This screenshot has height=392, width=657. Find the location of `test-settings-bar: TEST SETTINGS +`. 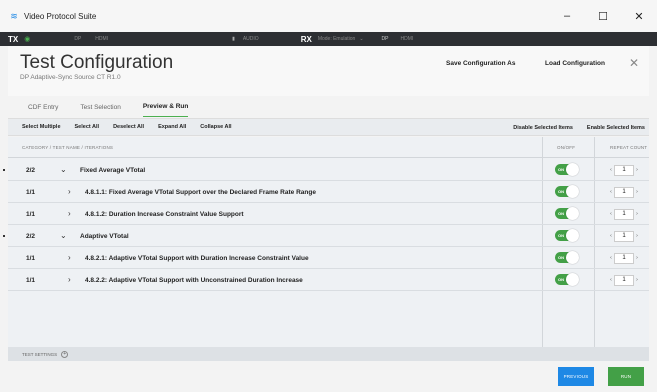

test-settings-bar: TEST SETTINGS + is located at coordinates (328, 354).